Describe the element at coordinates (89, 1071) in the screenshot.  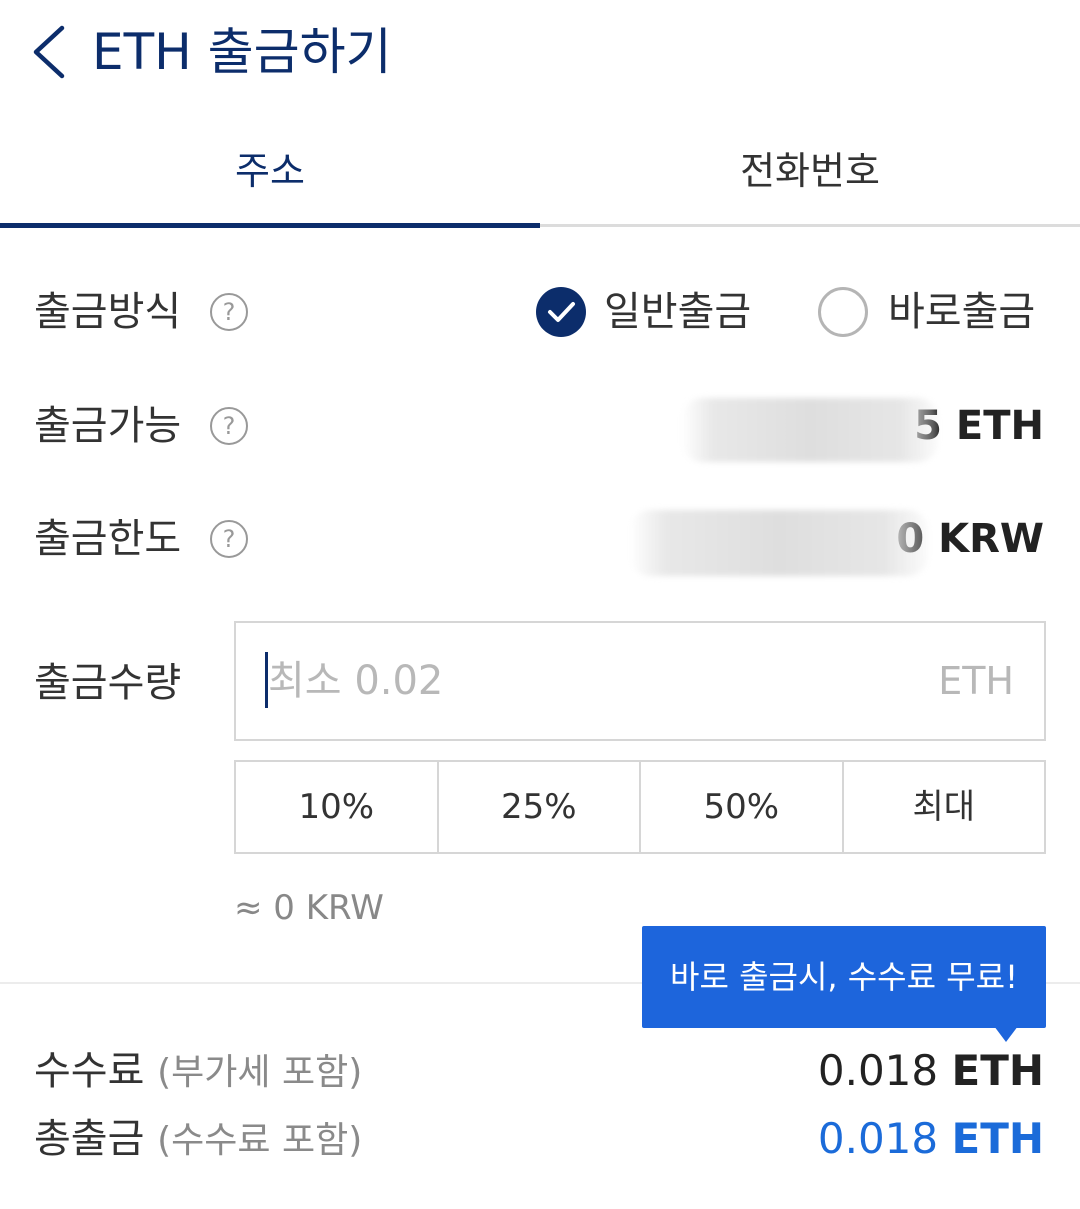
I see `fee-label-text: 수수료` at that location.